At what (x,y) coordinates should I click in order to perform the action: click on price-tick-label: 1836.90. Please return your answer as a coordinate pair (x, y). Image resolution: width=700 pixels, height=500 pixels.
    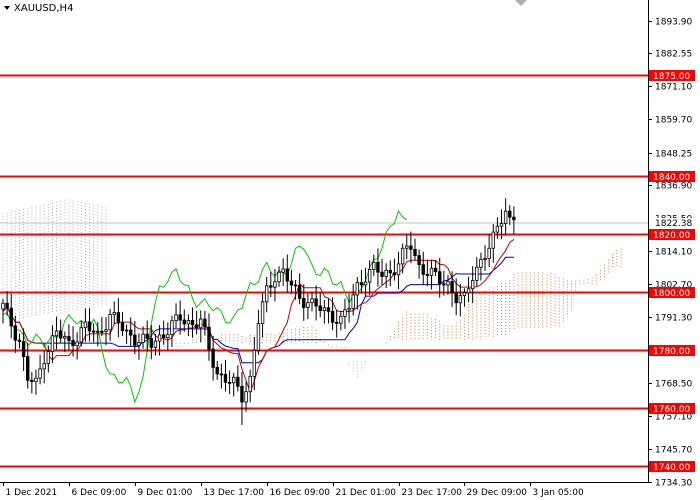
    Looking at the image, I should click on (673, 187).